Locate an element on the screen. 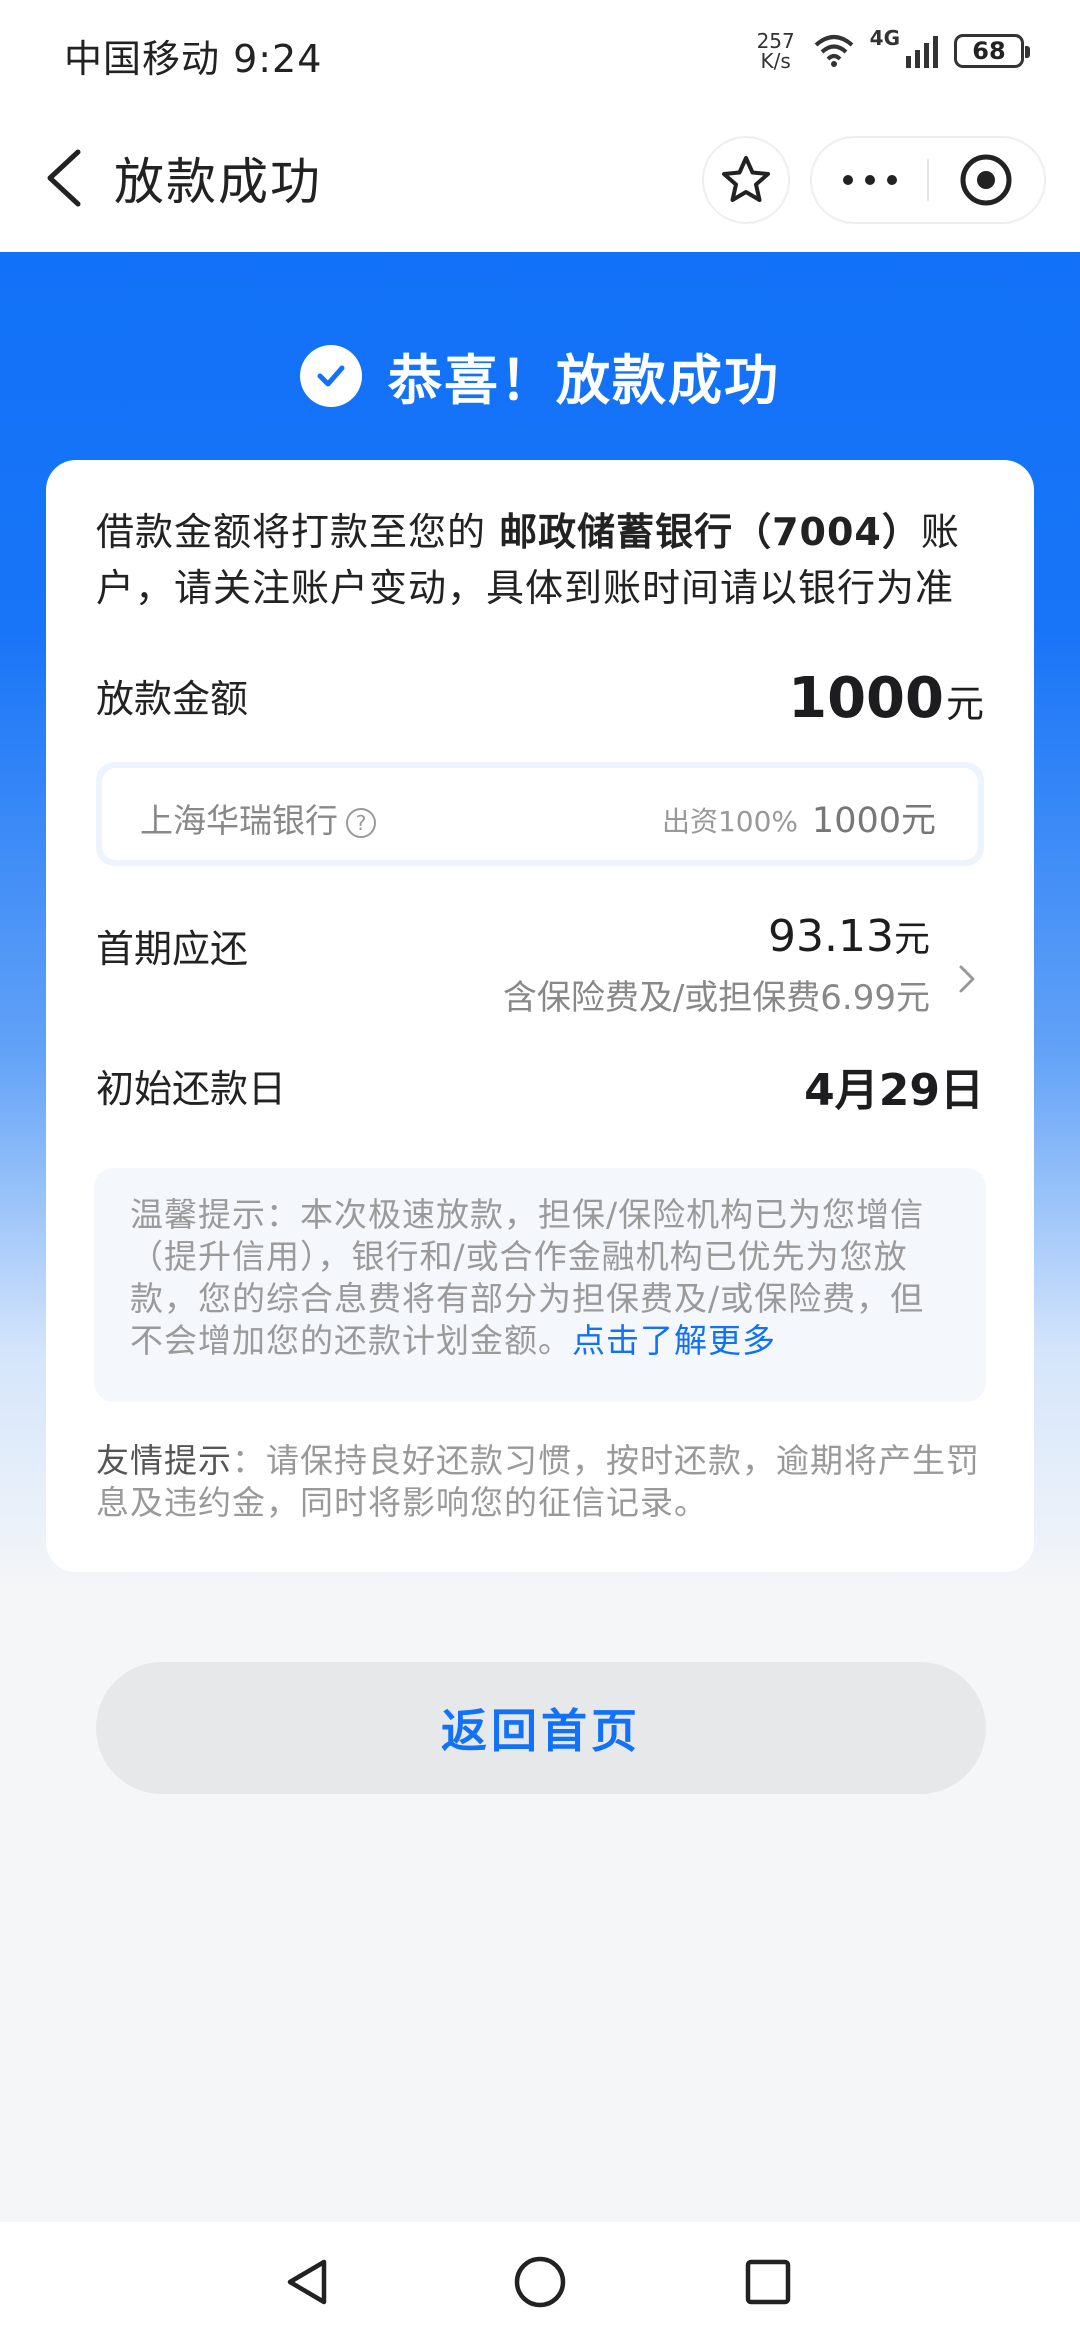 This screenshot has width=1080, height=2340. carrier-time: 中国移动 9:24 is located at coordinates (193, 59).